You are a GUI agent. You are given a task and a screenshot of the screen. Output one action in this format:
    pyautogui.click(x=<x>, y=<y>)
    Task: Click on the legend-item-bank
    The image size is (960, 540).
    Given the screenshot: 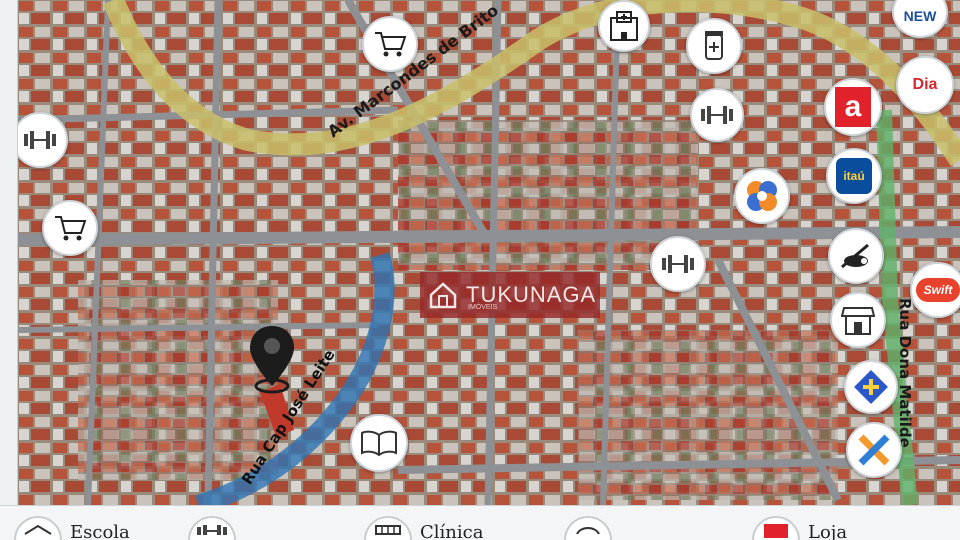 What is the action you would take?
    pyautogui.click(x=592, y=528)
    